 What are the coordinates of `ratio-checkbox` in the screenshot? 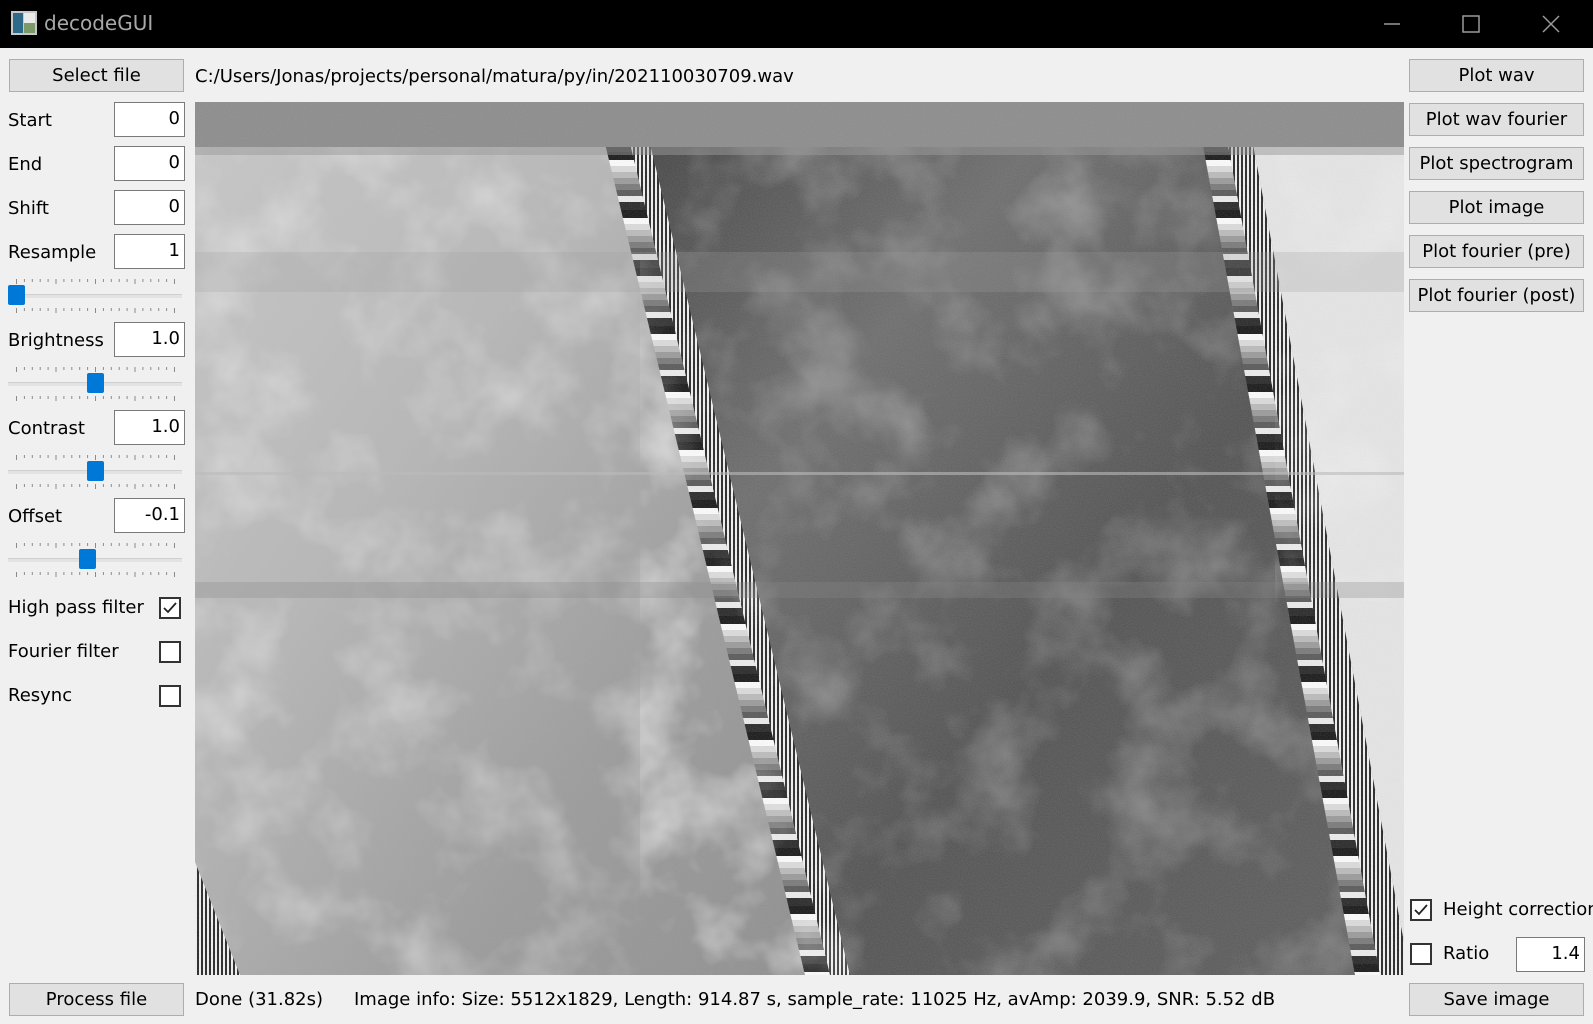 It's located at (1421, 954).